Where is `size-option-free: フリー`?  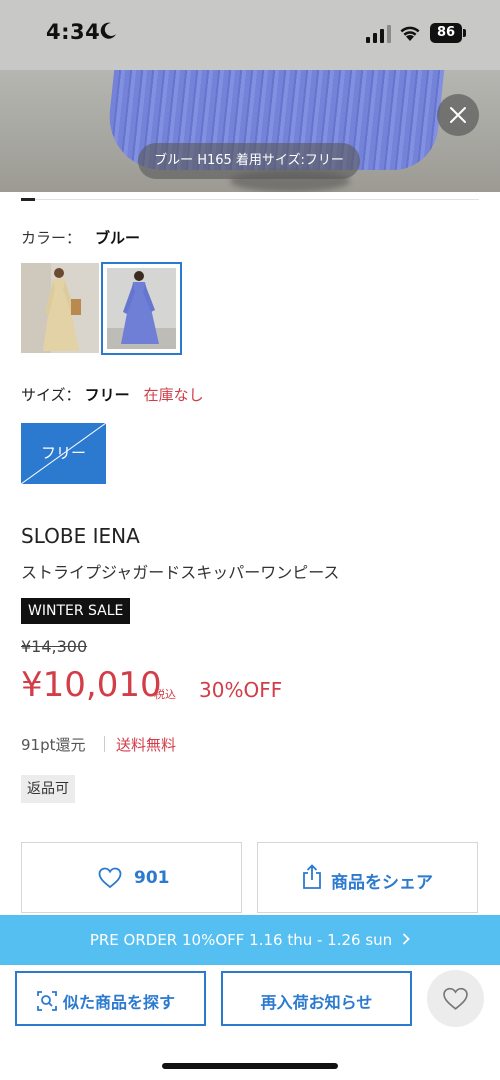 size-option-free: フリー is located at coordinates (63, 453).